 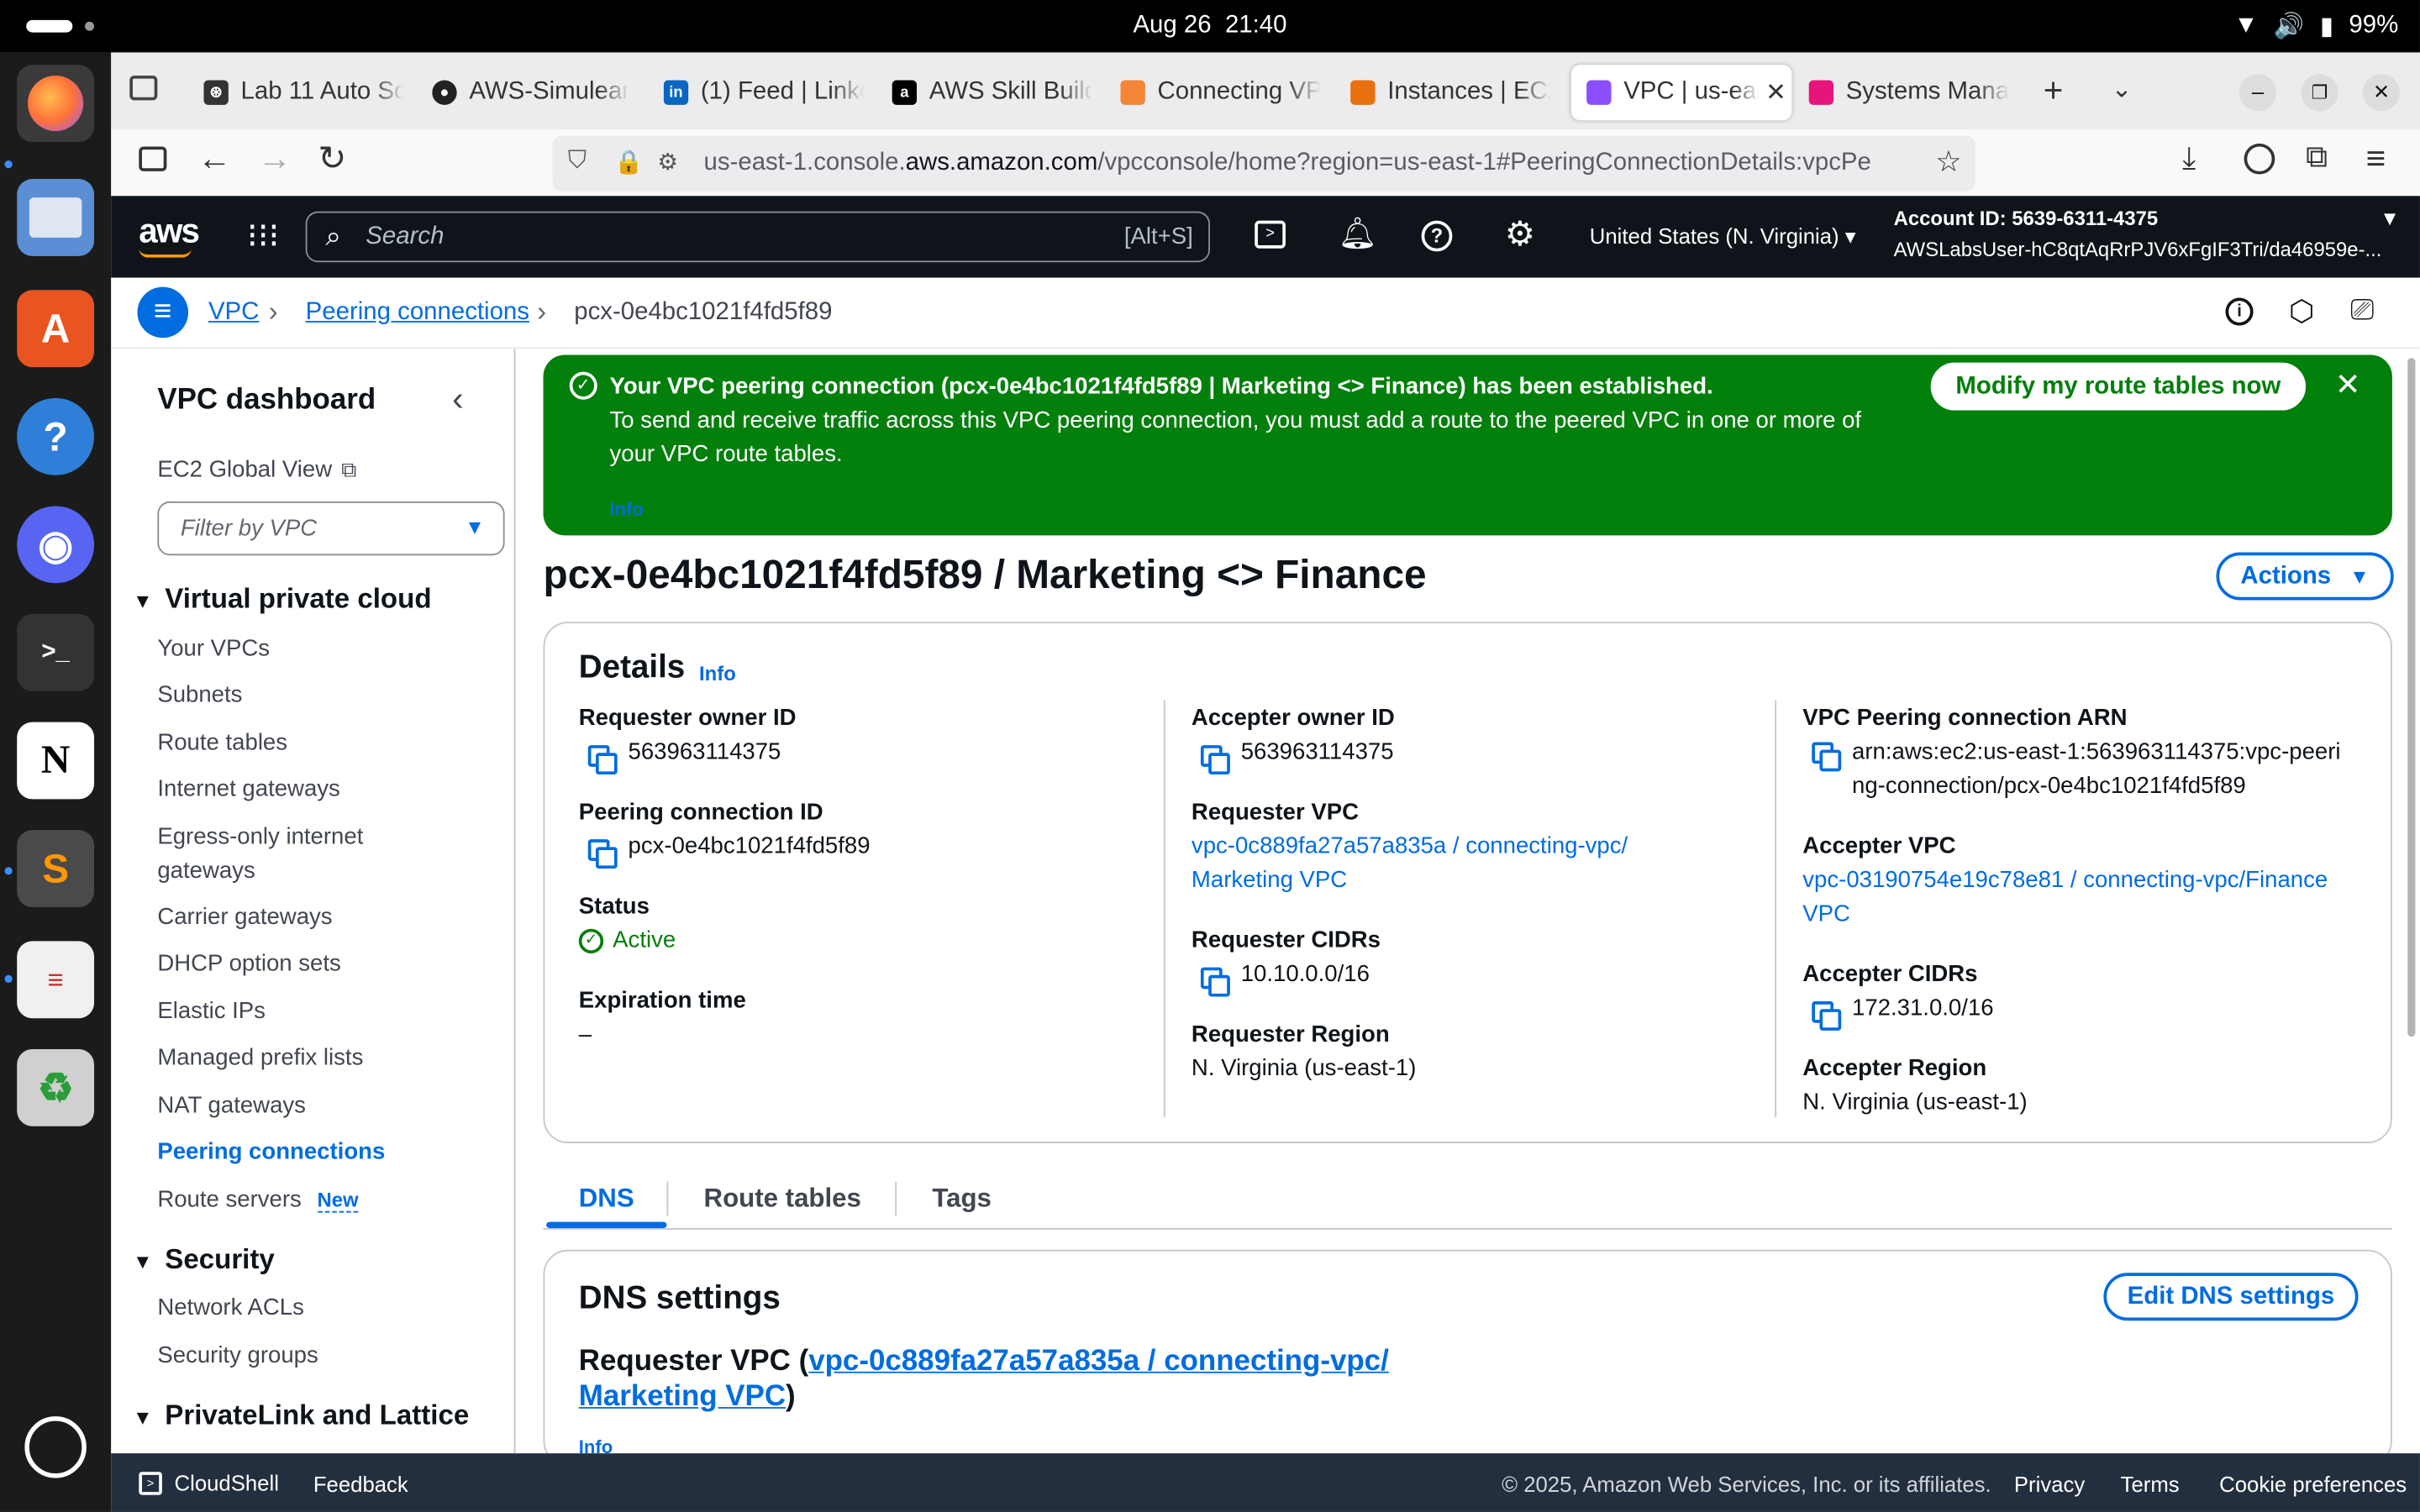 What do you see at coordinates (1357, 233) in the screenshot?
I see `bell-icon: 🔔︎` at bounding box center [1357, 233].